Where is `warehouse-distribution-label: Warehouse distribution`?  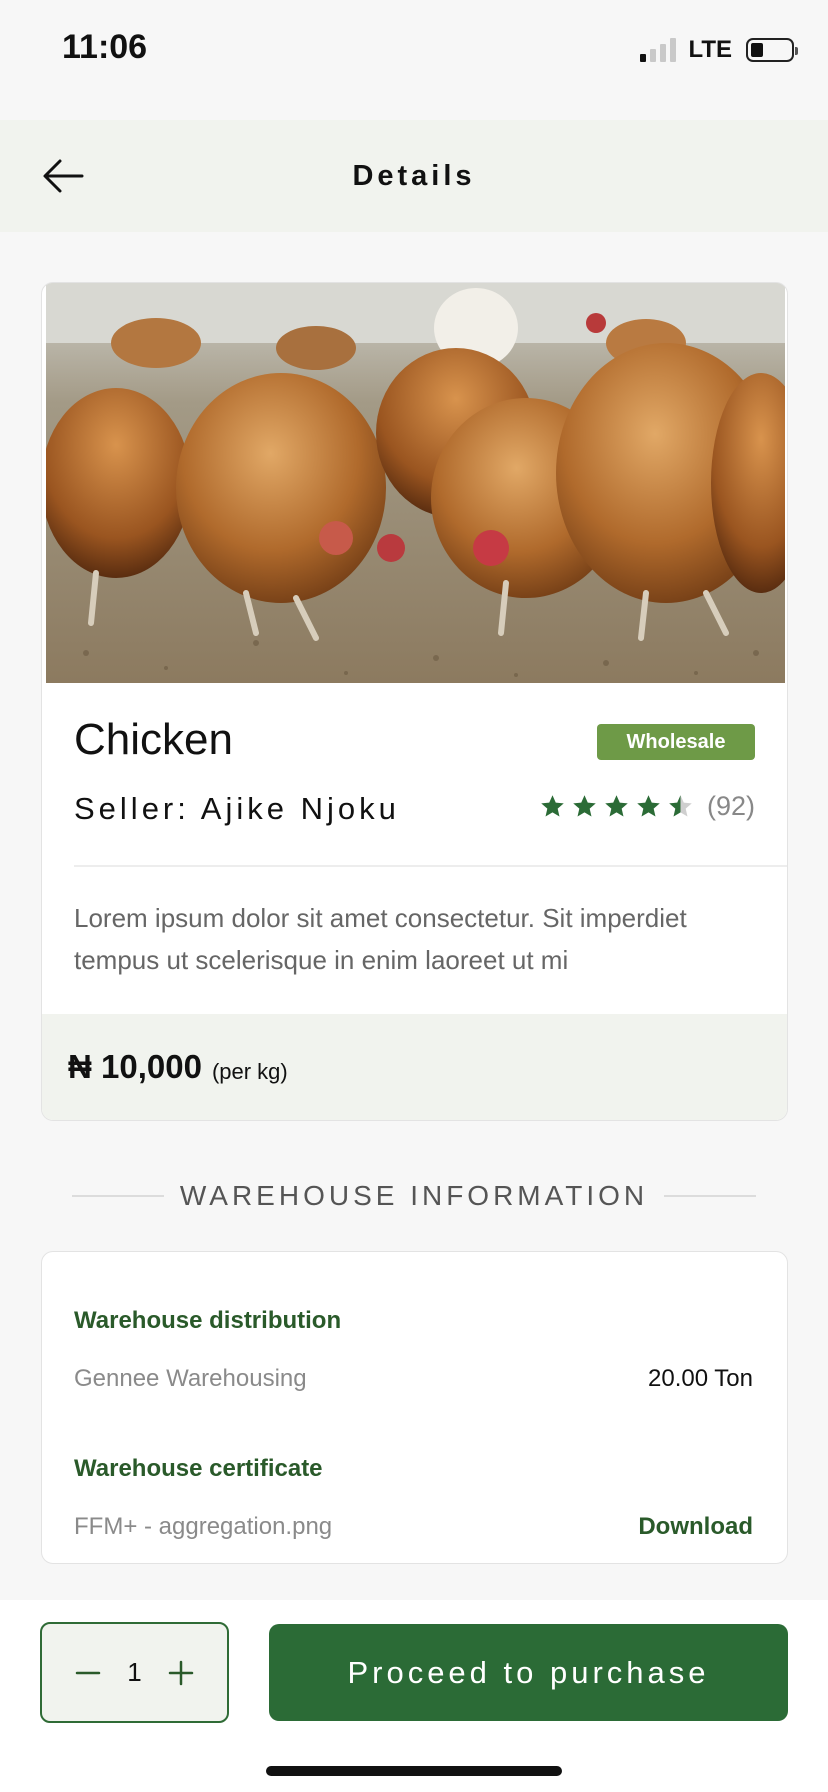 warehouse-distribution-label: Warehouse distribution is located at coordinates (208, 1320).